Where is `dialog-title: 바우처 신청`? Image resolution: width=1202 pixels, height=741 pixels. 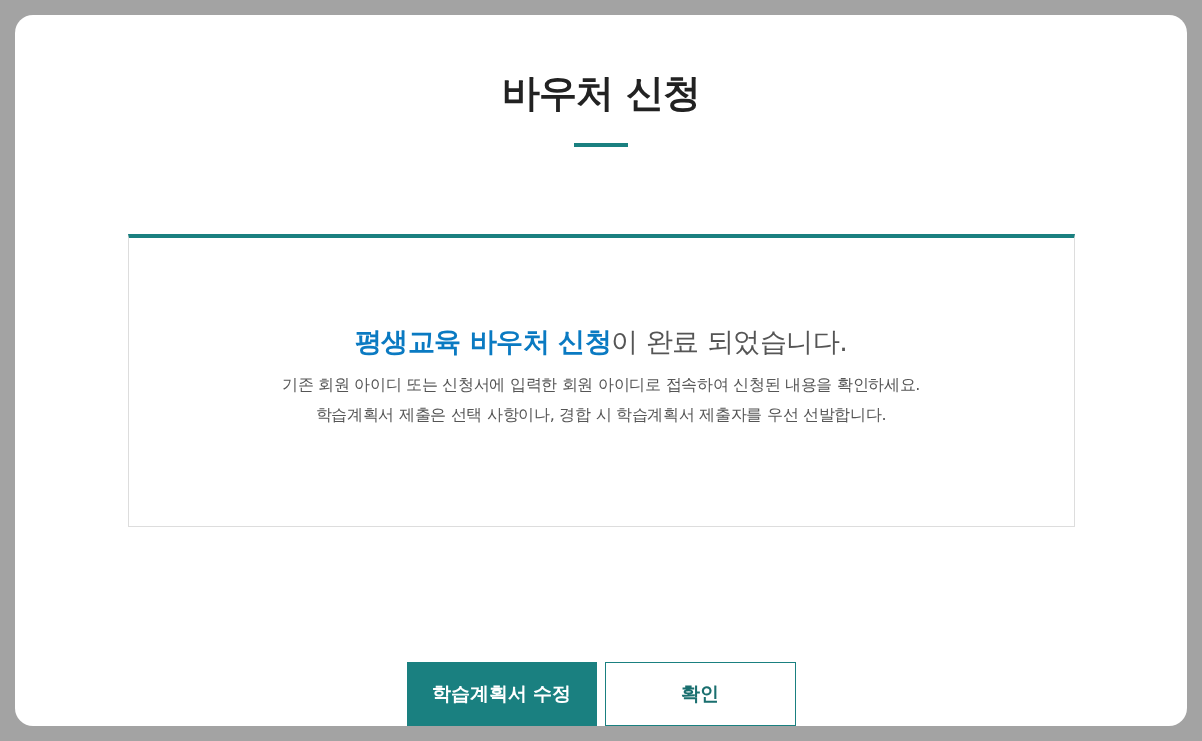 dialog-title: 바우처 신청 is located at coordinates (601, 94).